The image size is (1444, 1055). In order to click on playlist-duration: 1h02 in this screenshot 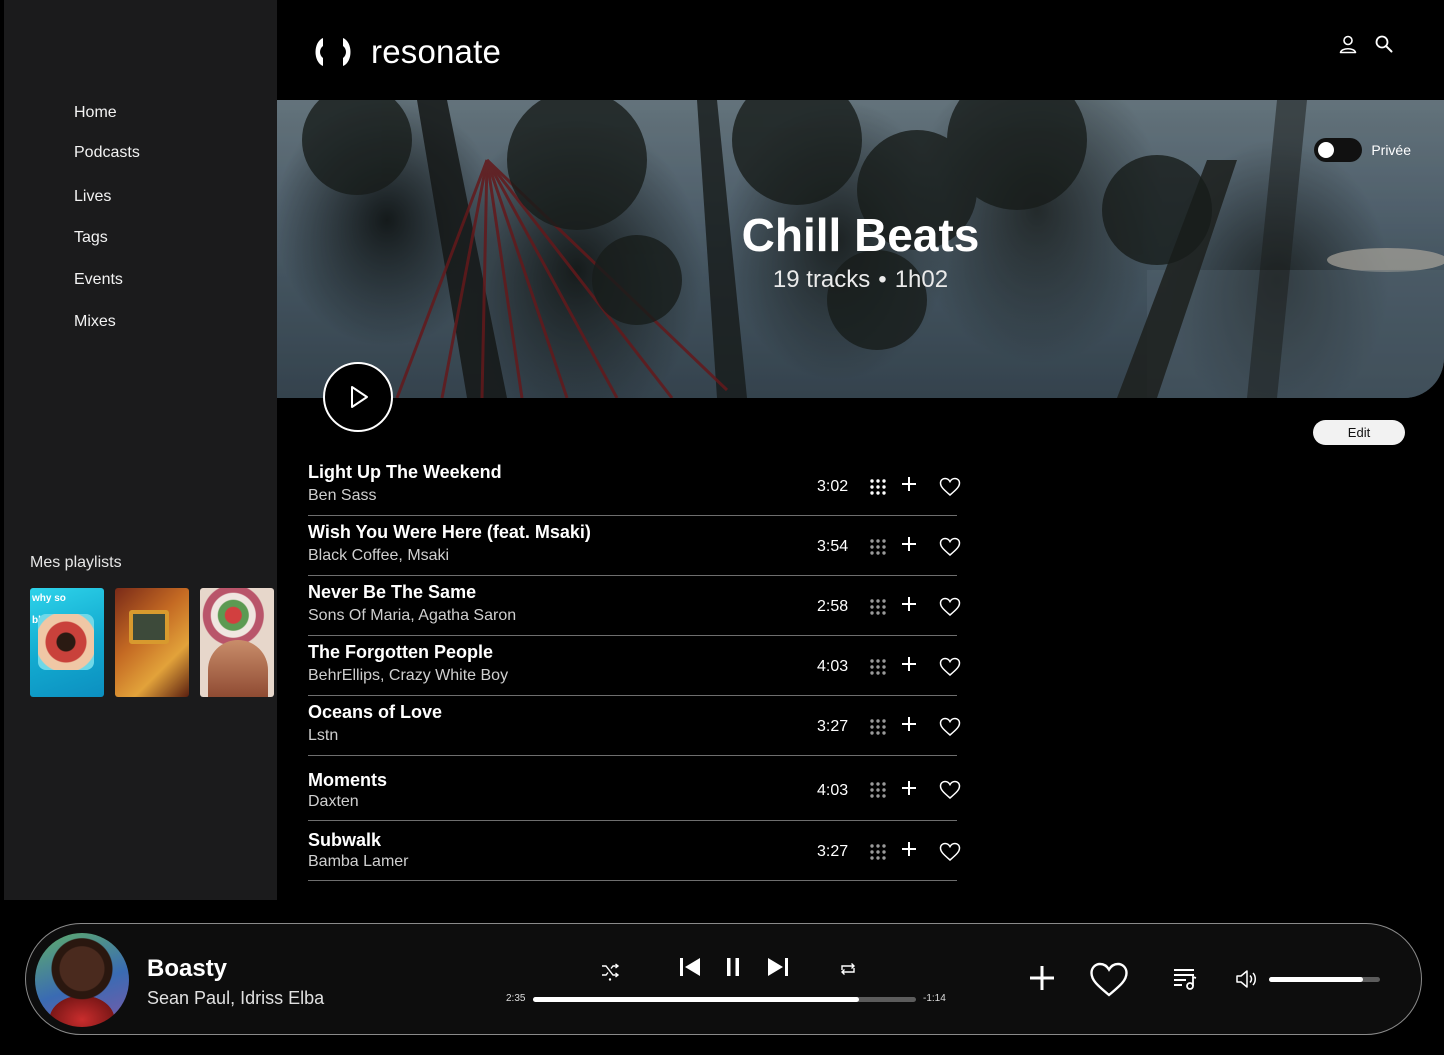, I will do `click(921, 279)`.